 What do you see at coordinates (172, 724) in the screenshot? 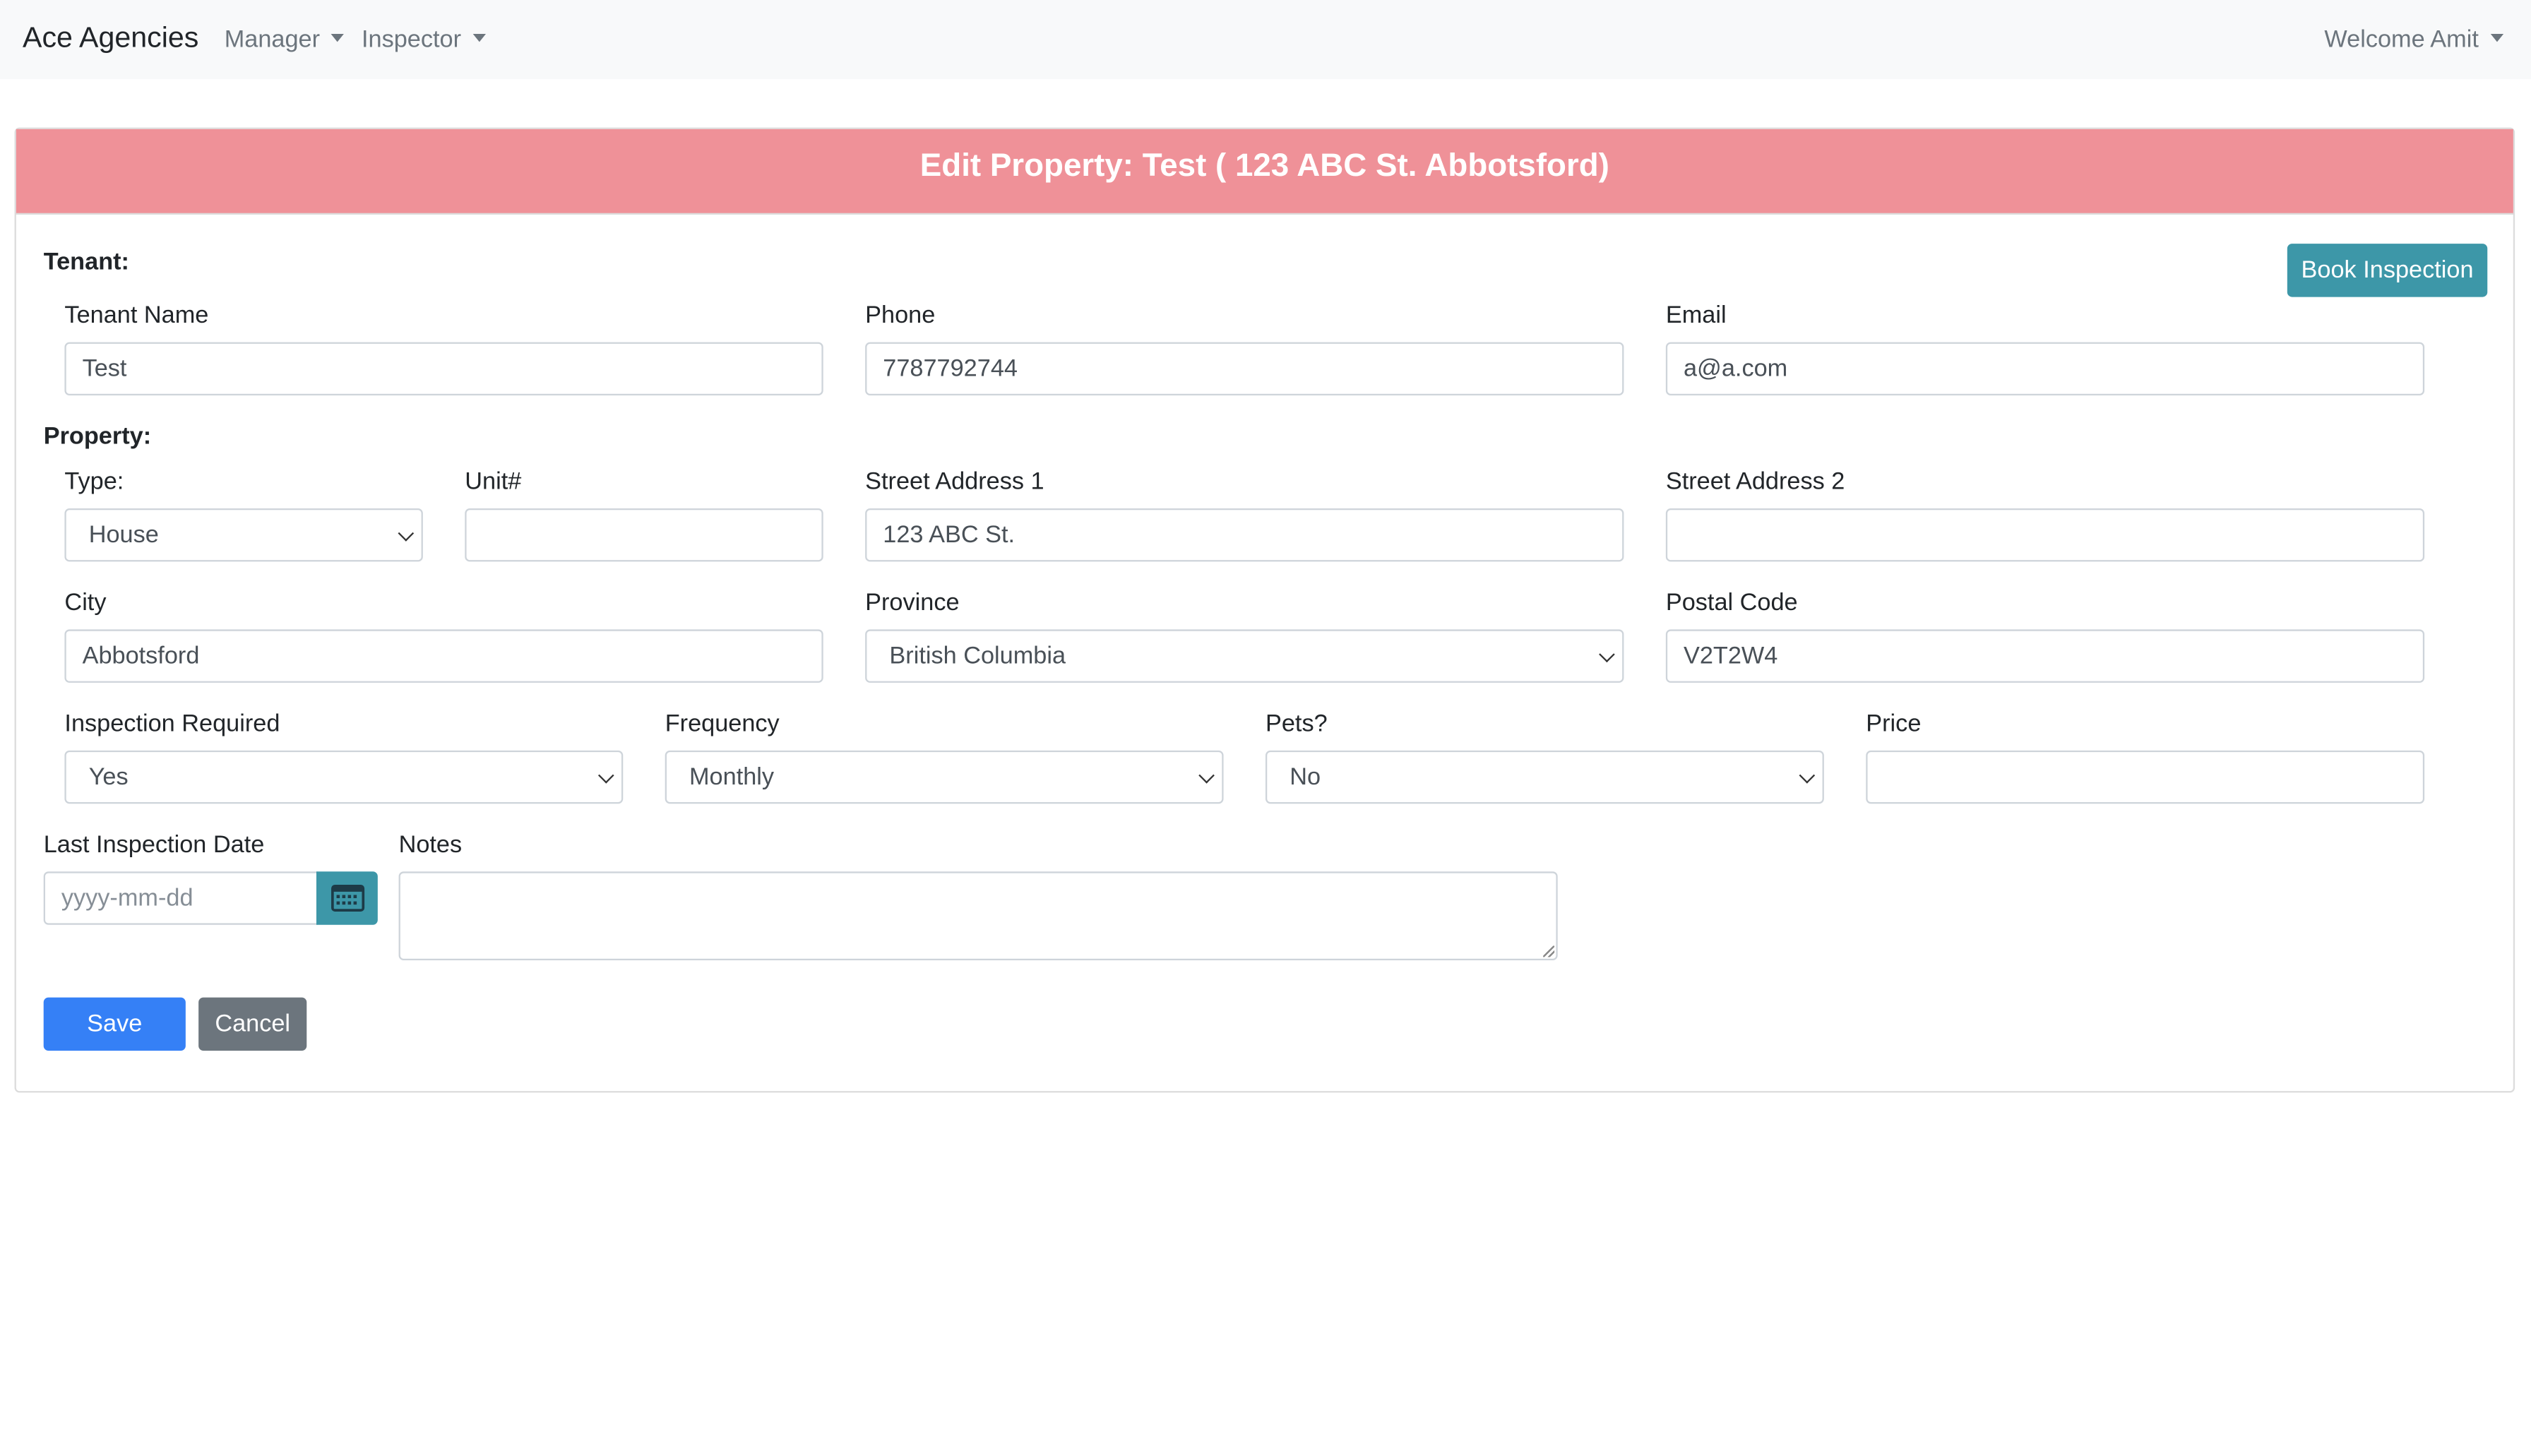
I see `inspection-required-label: Inspection Required` at bounding box center [172, 724].